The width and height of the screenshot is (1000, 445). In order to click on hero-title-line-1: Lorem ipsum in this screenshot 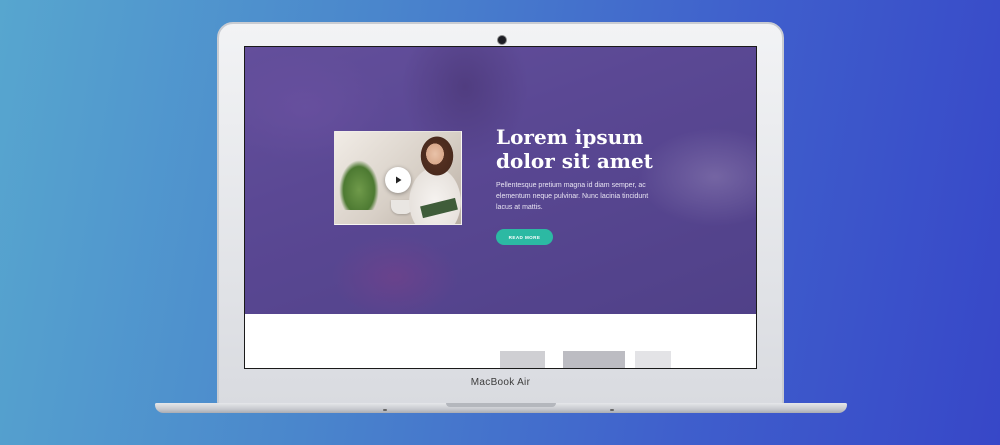, I will do `click(570, 137)`.